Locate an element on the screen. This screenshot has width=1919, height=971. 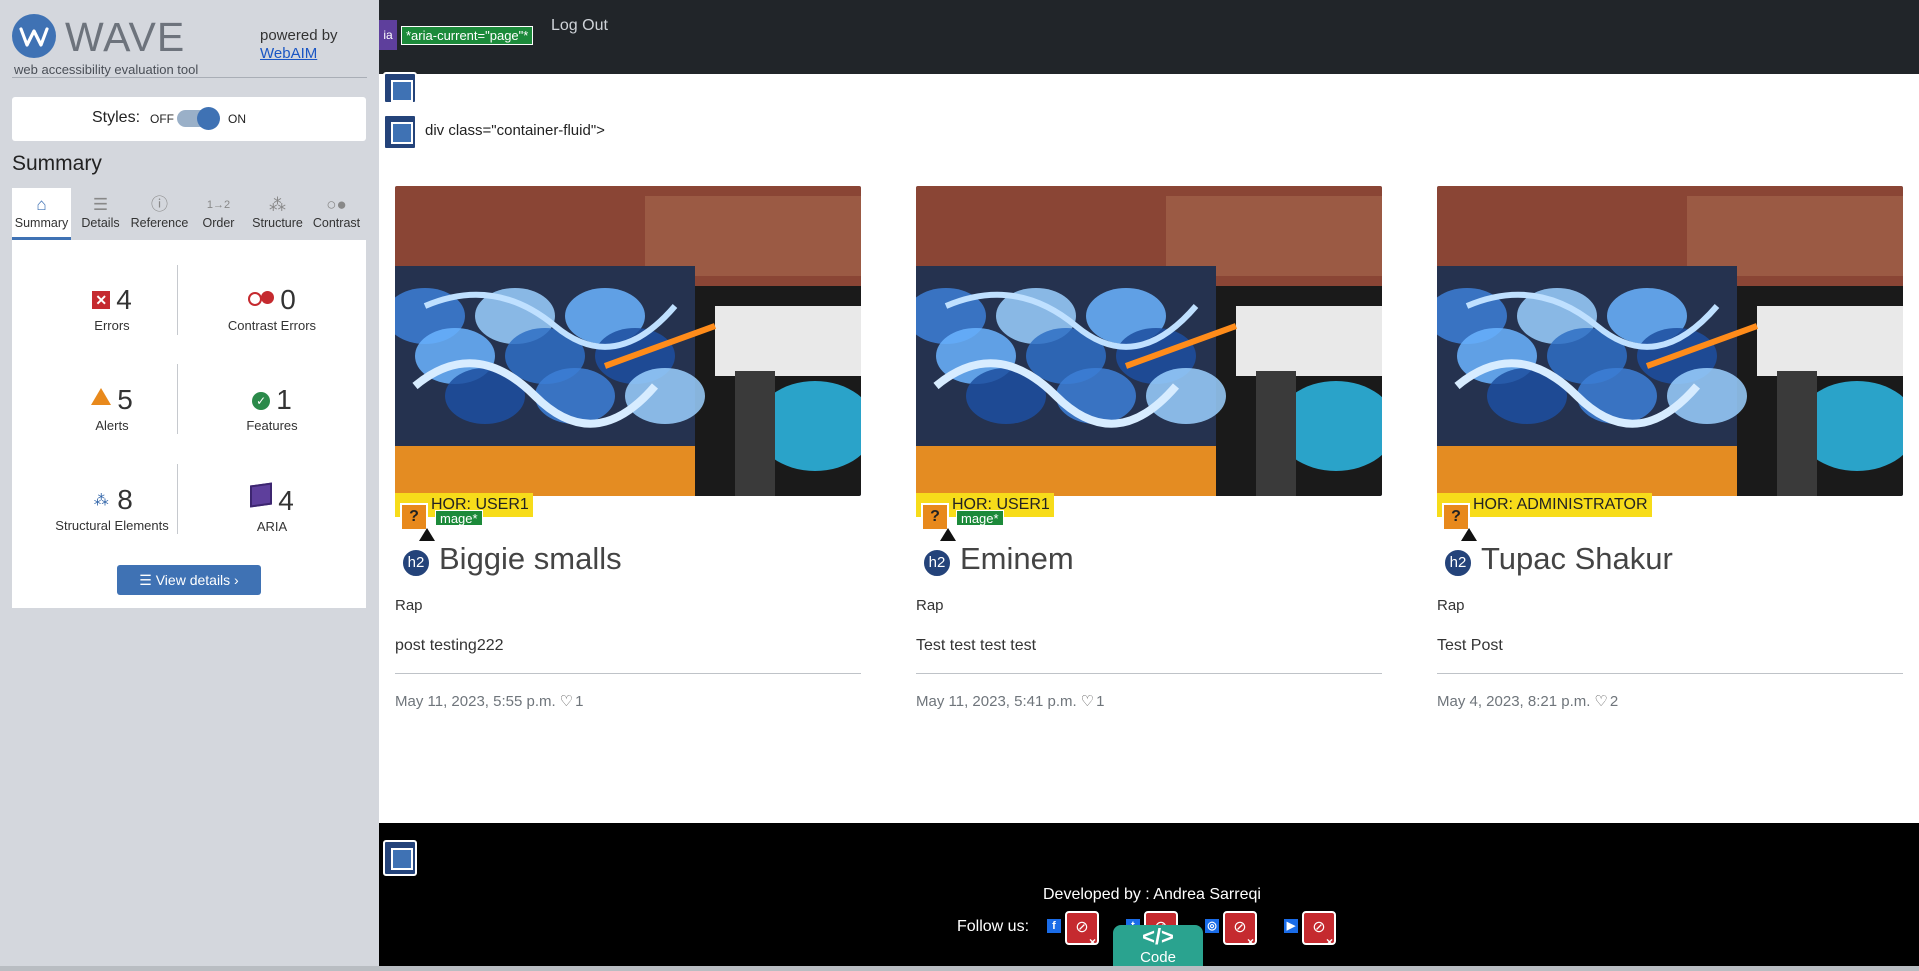
aria-icon is located at coordinates (261, 495).